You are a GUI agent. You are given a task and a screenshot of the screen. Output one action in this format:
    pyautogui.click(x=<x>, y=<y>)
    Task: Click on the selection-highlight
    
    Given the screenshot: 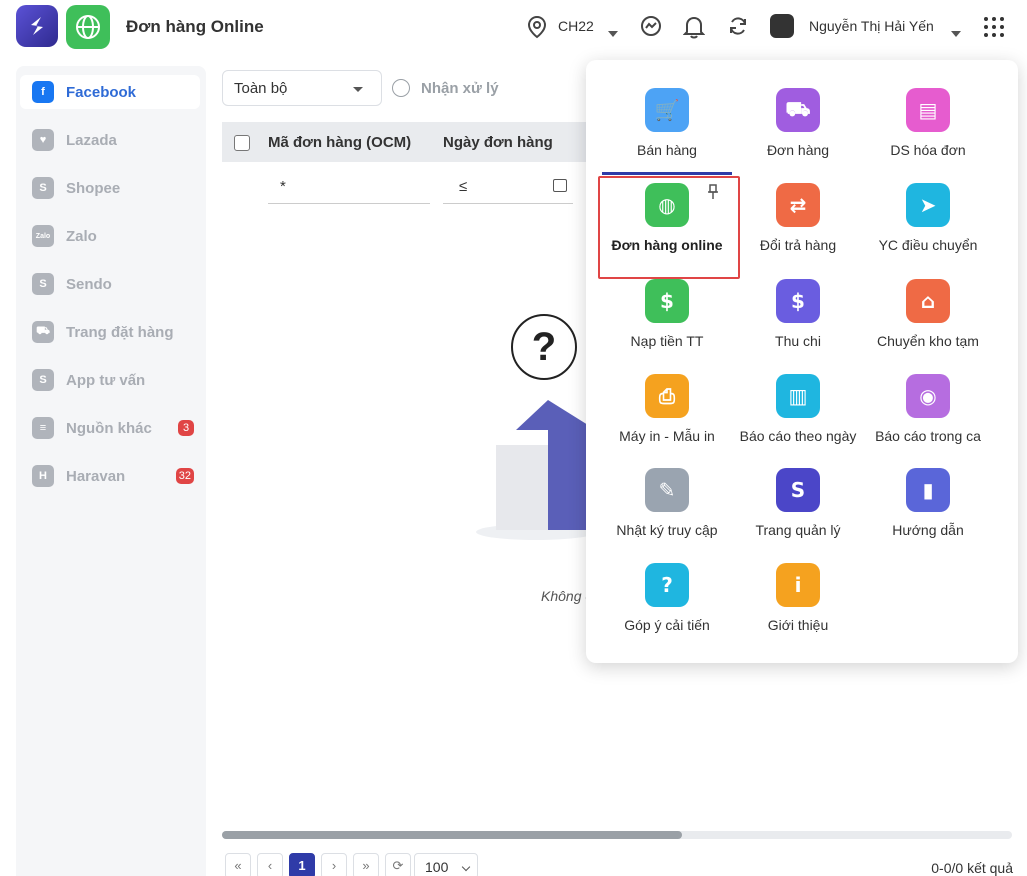 What is the action you would take?
    pyautogui.click(x=669, y=227)
    